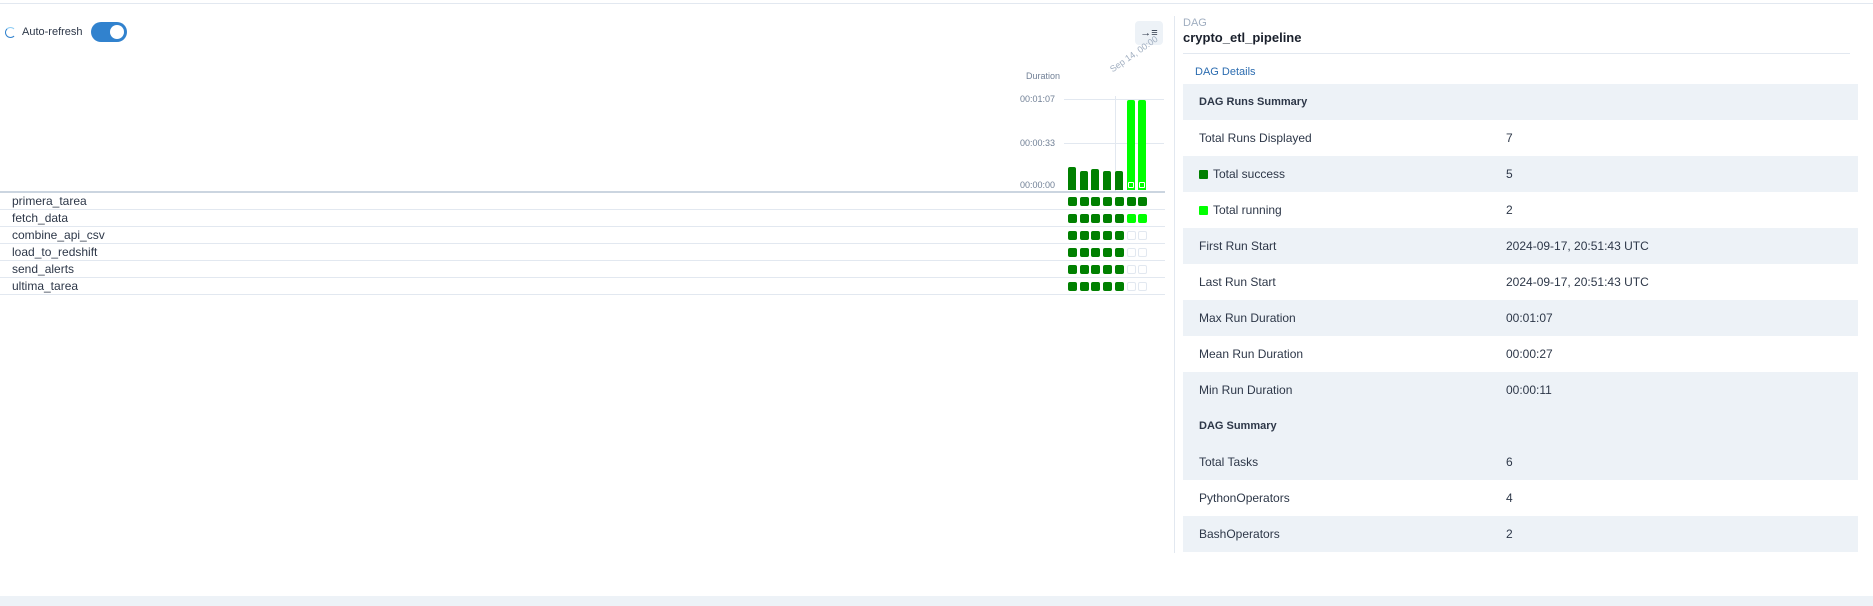  I want to click on y-tick-label: 00:01:07, so click(1038, 99).